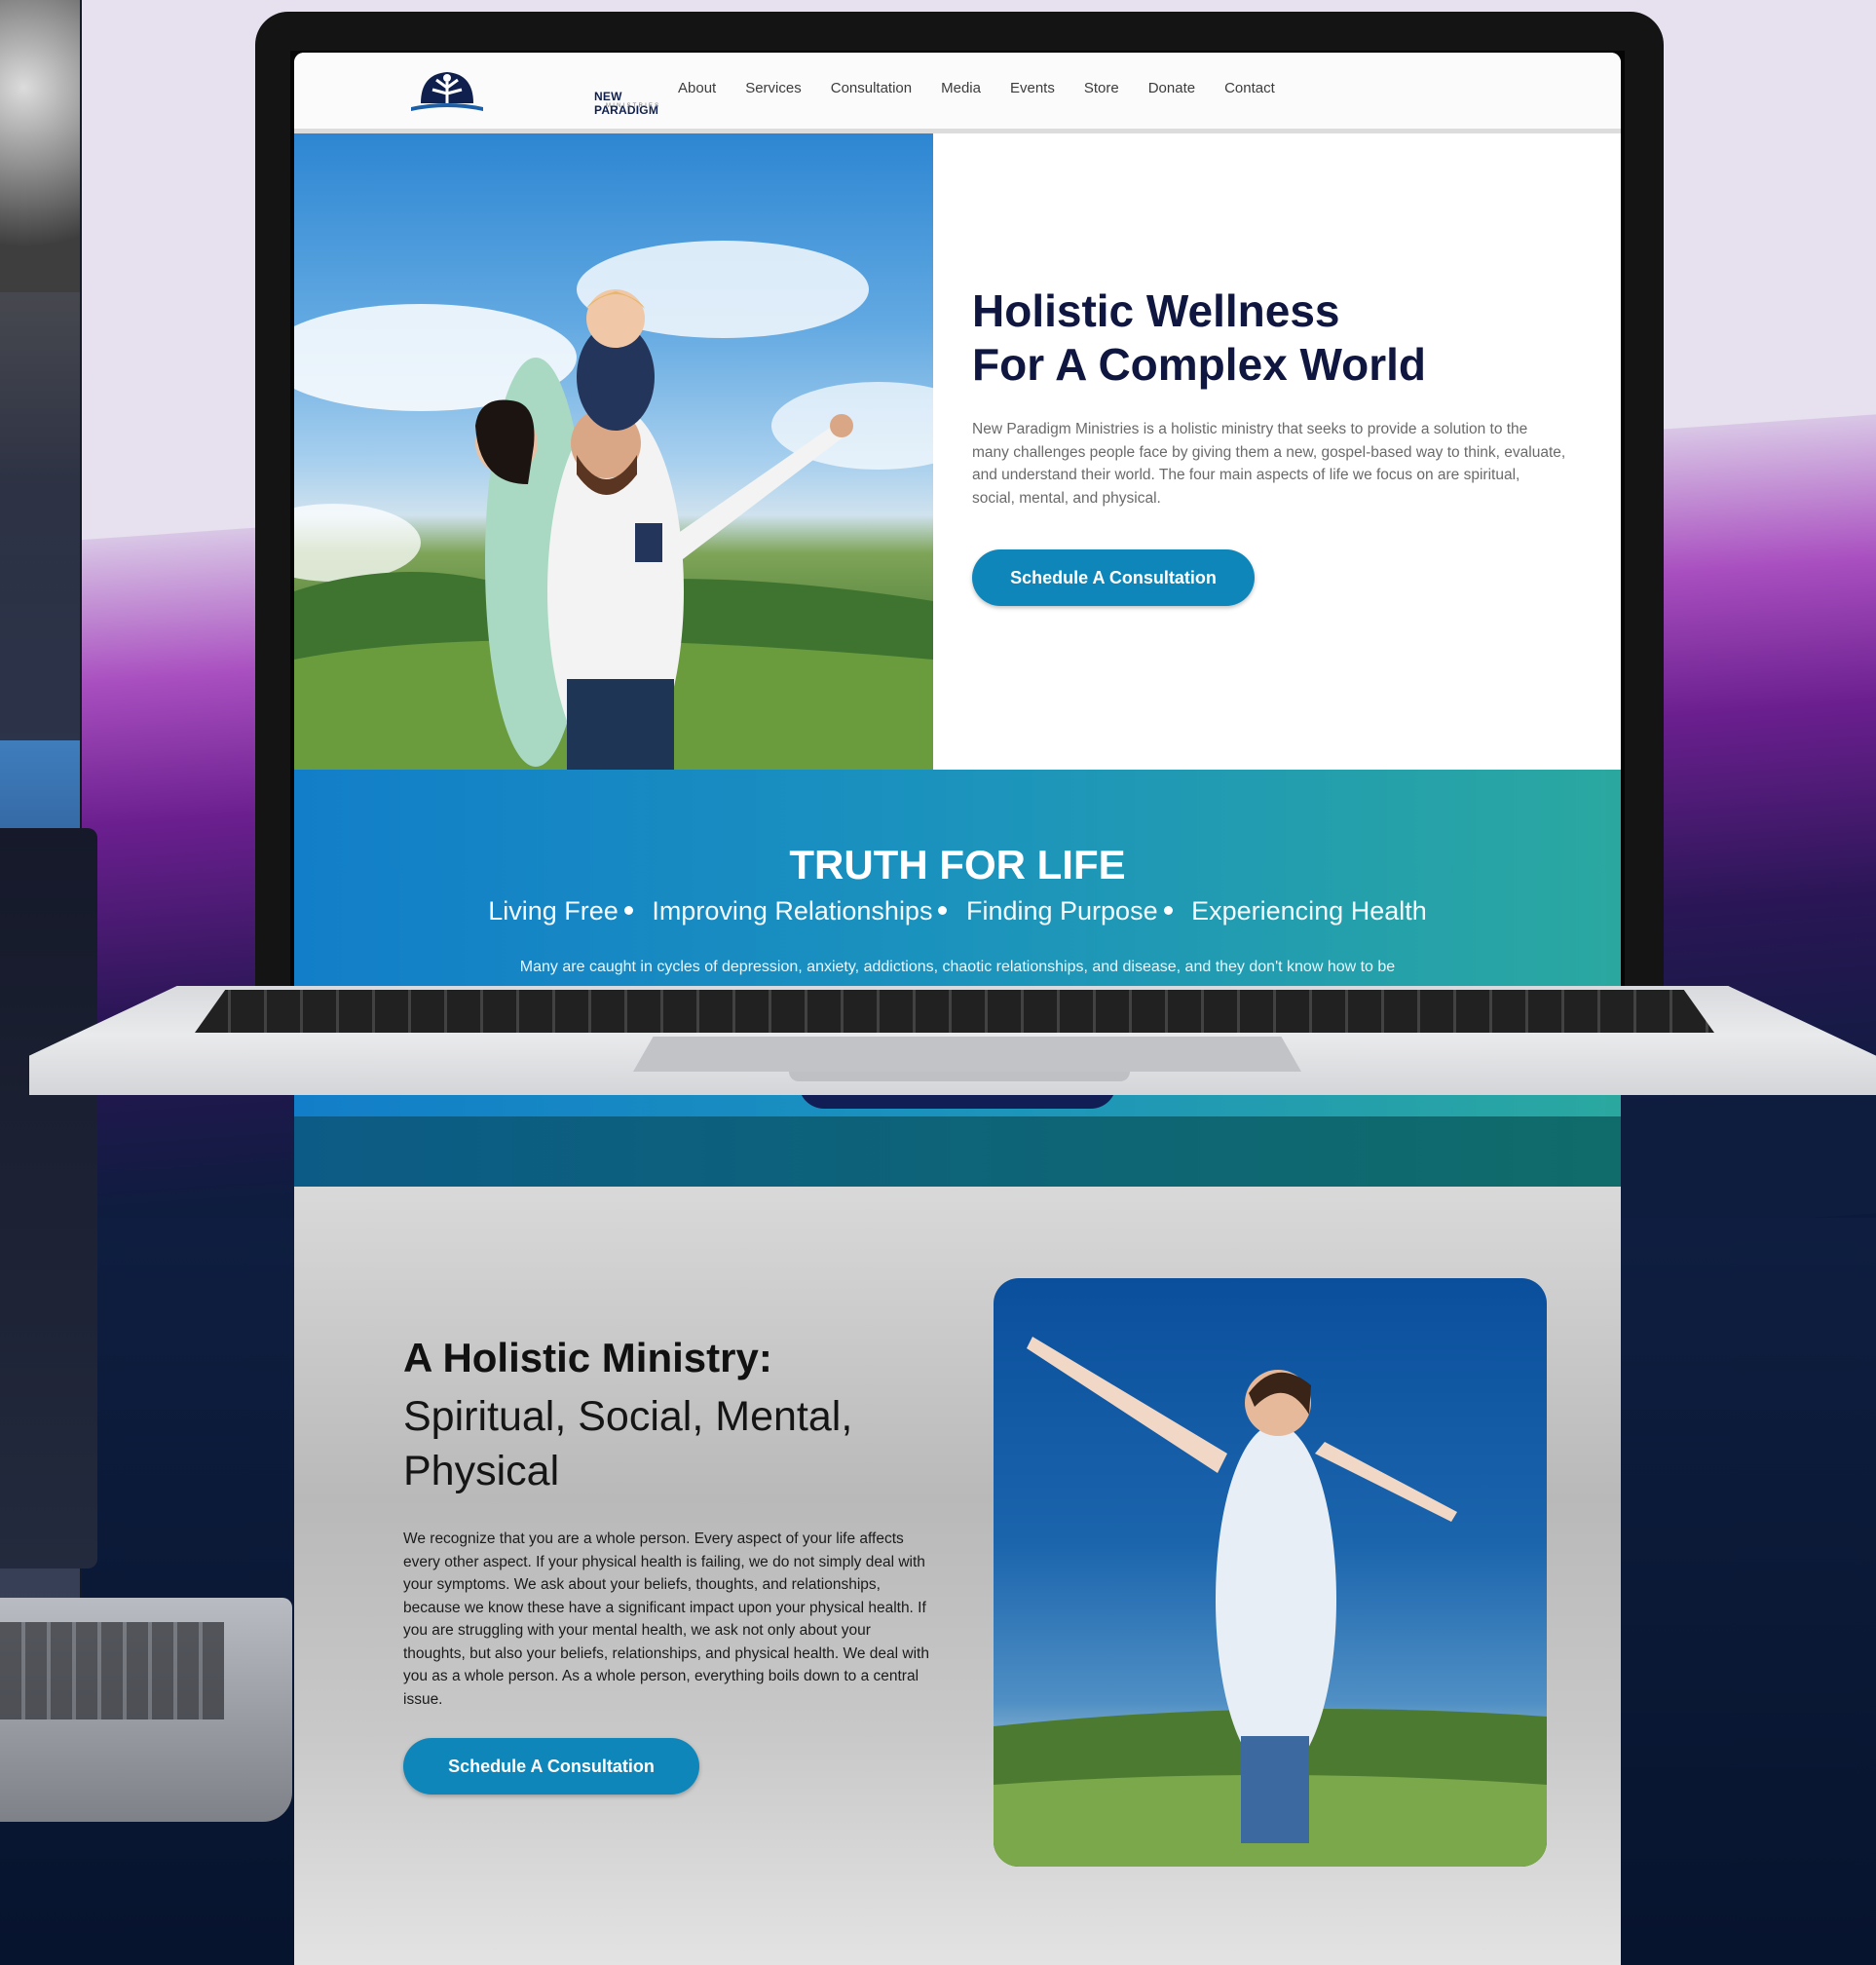  What do you see at coordinates (967, 1054) in the screenshot?
I see `trackpad` at bounding box center [967, 1054].